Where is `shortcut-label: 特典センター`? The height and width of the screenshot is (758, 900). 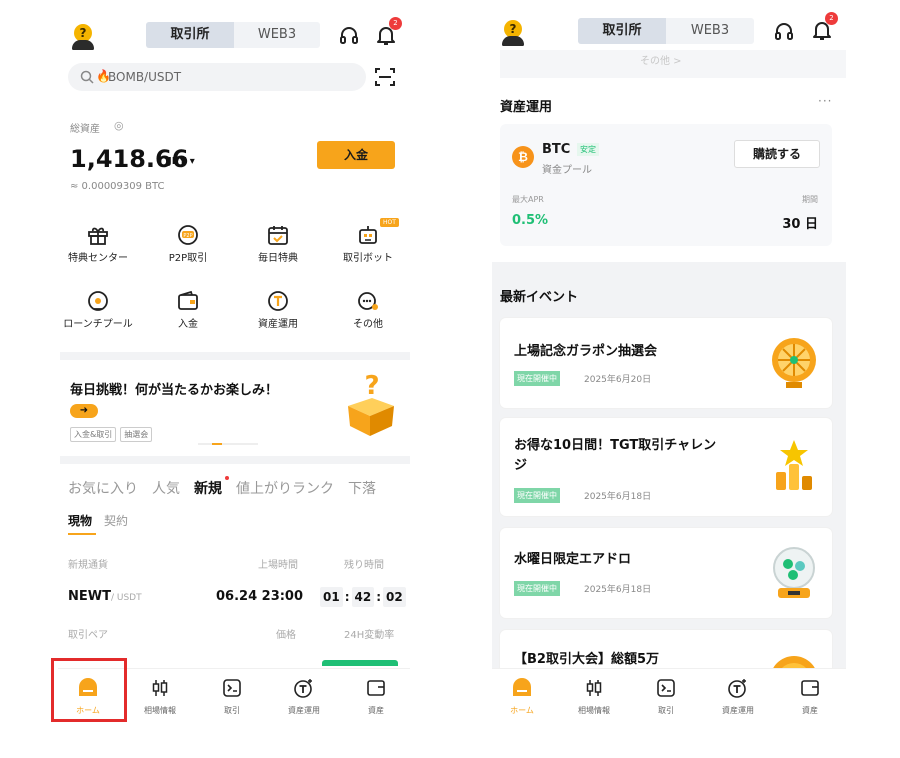
shortcut-label: 特典センター is located at coordinates (98, 258).